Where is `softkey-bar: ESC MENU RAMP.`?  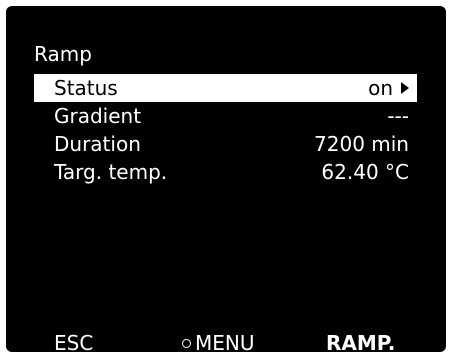
softkey-bar: ESC MENU RAMP. is located at coordinates (226, 340).